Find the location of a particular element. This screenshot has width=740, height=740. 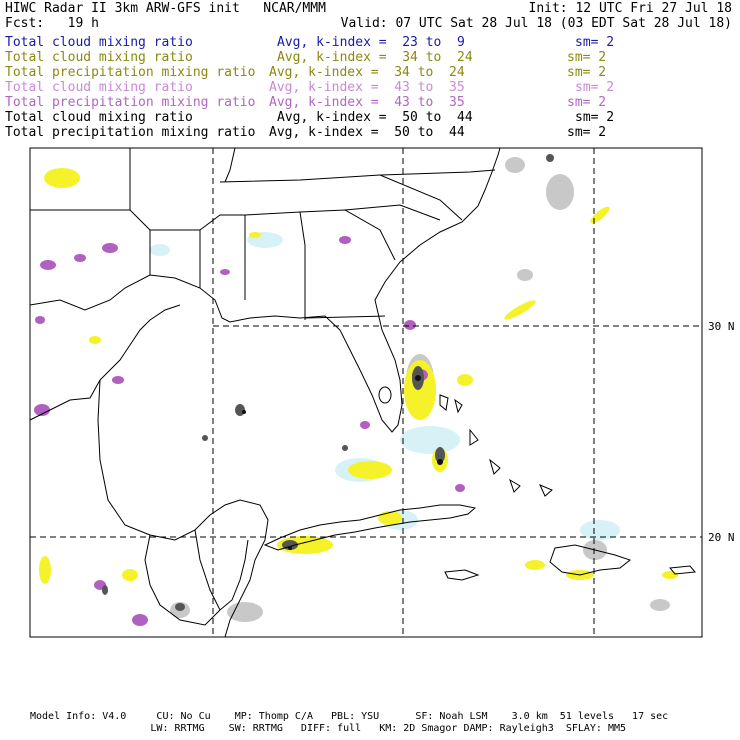

lat-label-20n: 20 N is located at coordinates (721, 537).